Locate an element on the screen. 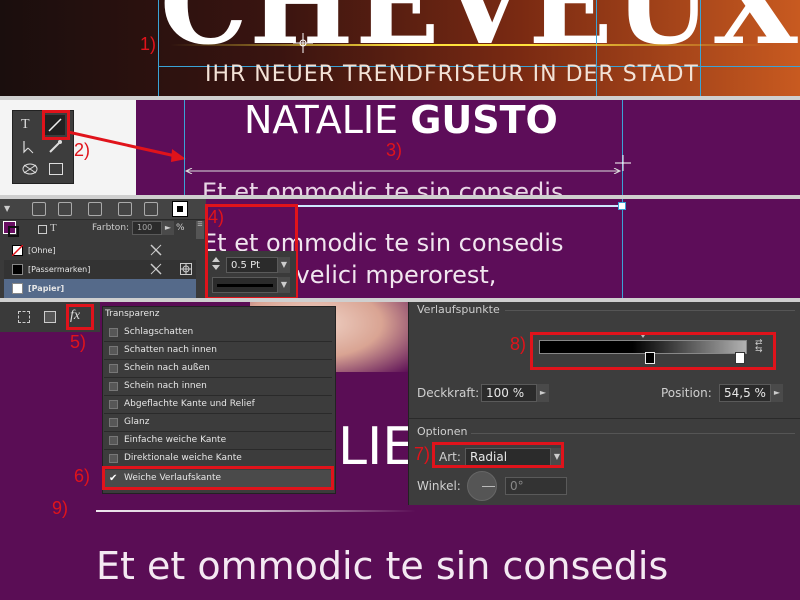 The image size is (800, 600). frame-select-icon is located at coordinates (24, 317).